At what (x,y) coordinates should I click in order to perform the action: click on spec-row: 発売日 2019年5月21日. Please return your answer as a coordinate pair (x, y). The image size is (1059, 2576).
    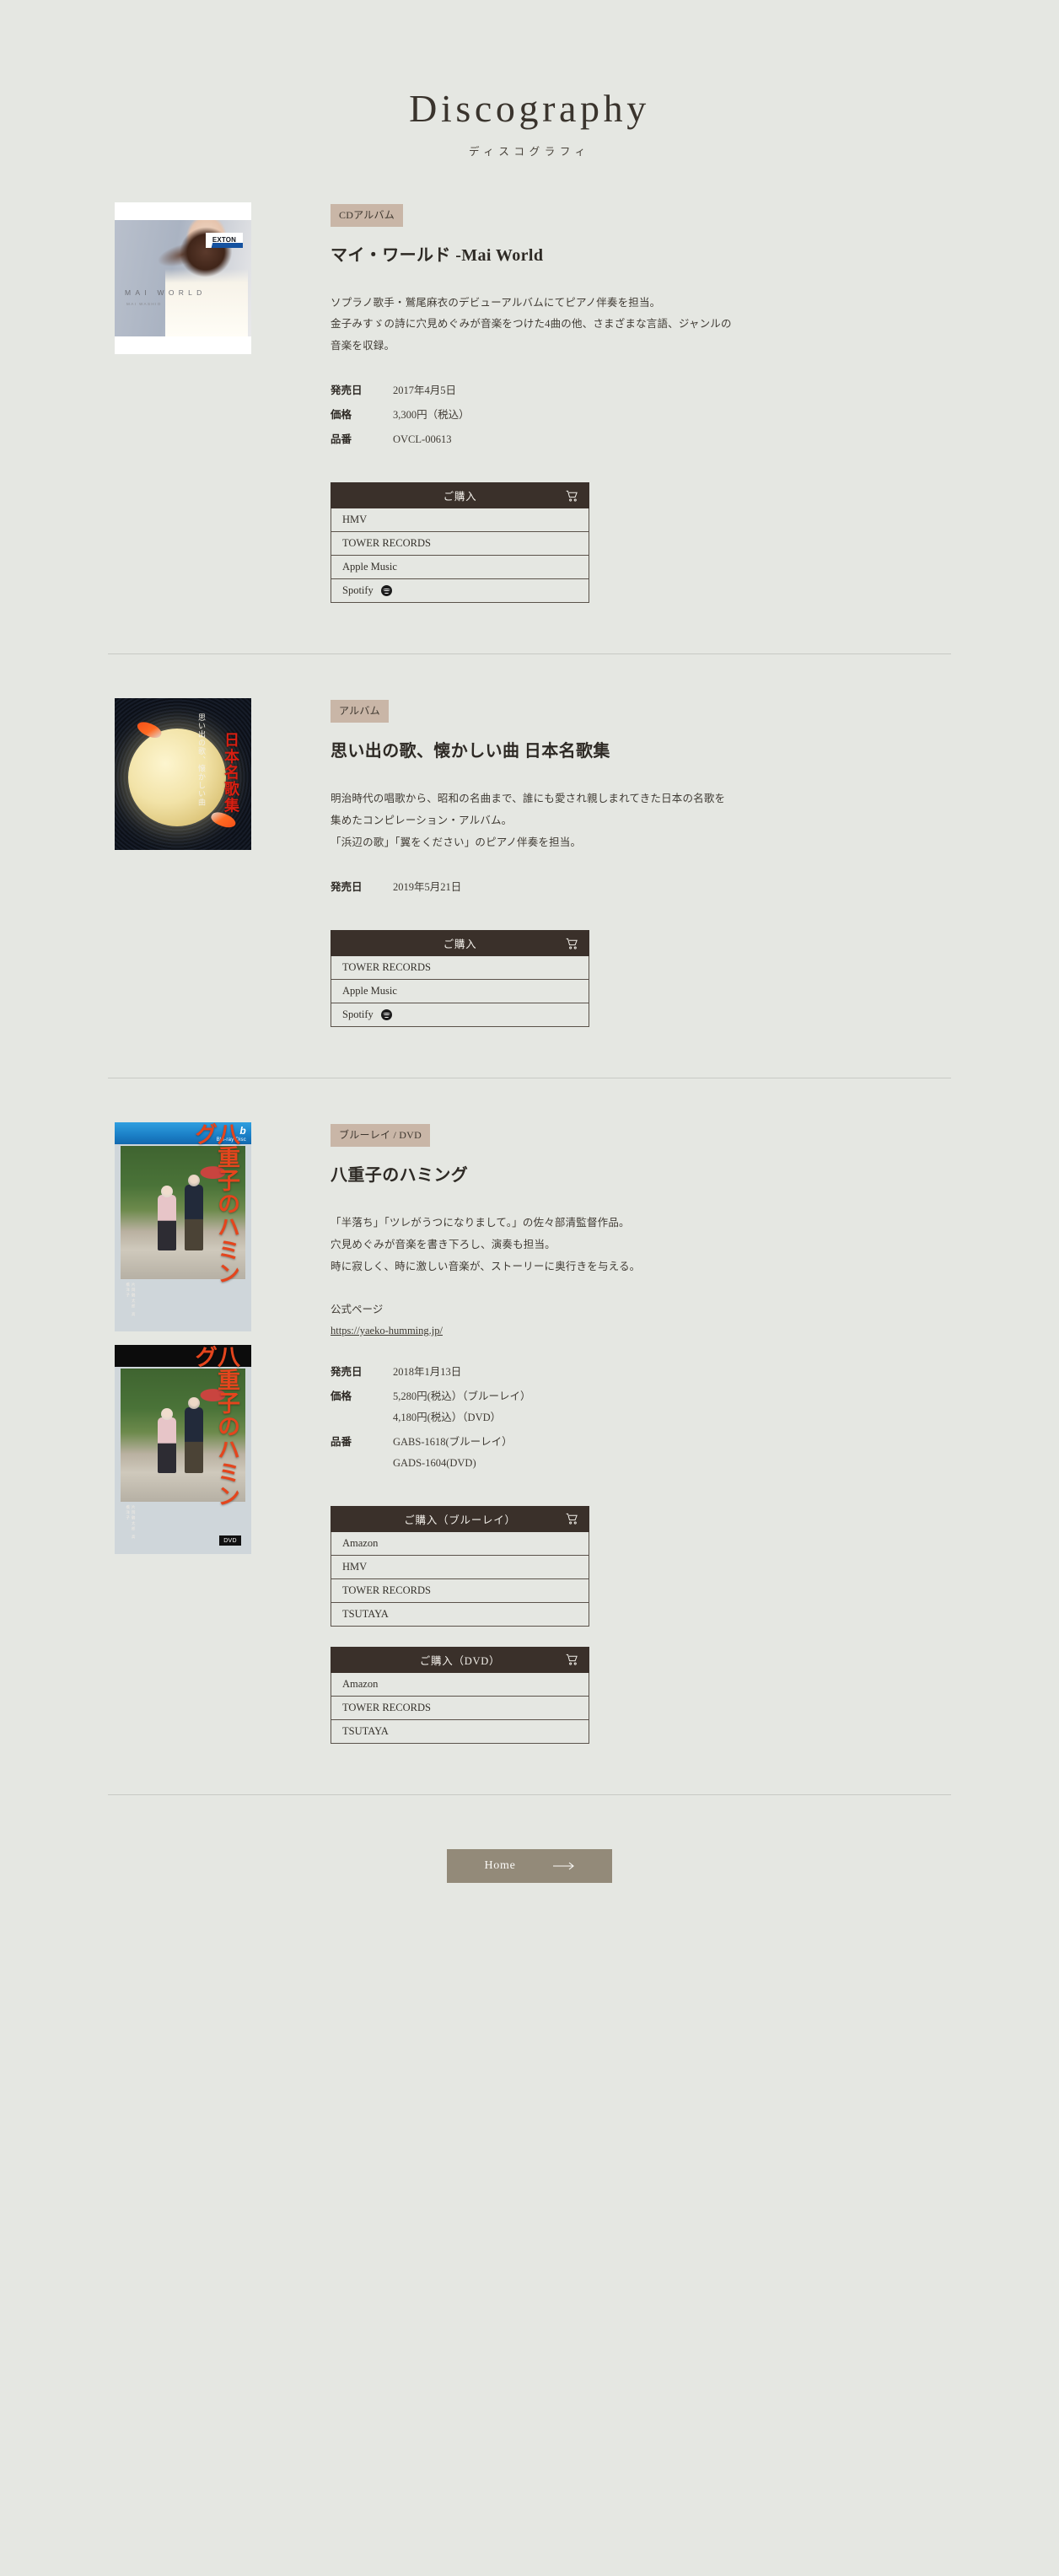
    Looking at the image, I should click on (644, 888).